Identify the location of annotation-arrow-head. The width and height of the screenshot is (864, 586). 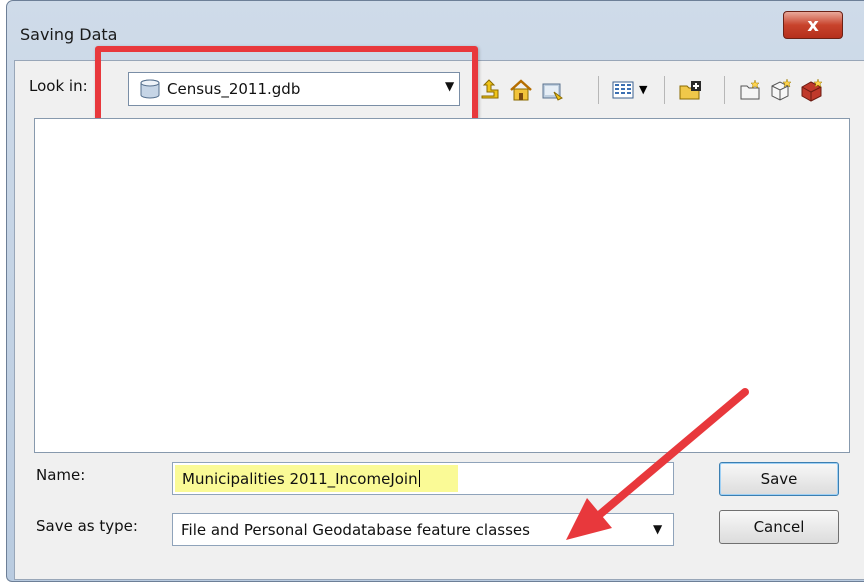
(589, 519).